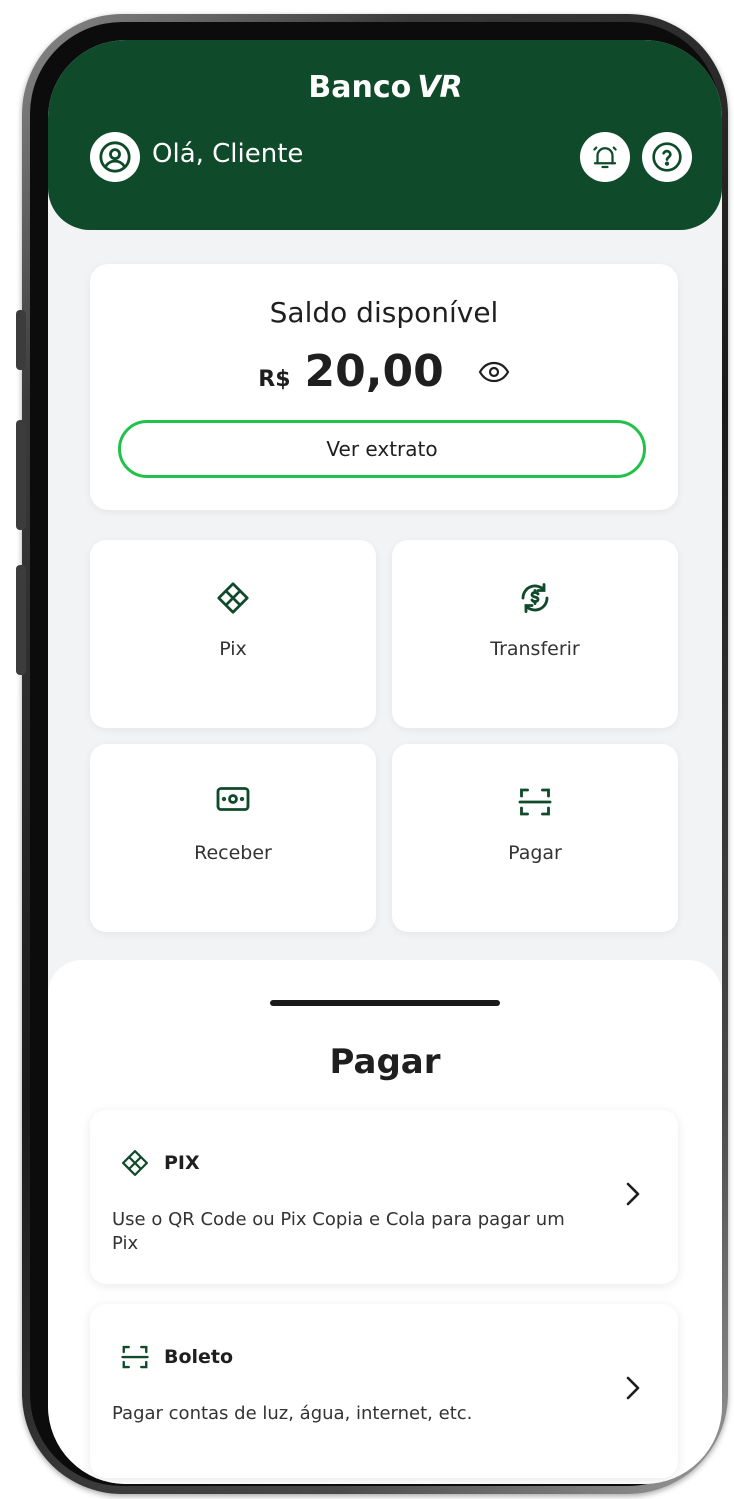 The width and height of the screenshot is (734, 1499). Describe the element at coordinates (233, 634) in the screenshot. I see `action-tile-pix: Pix` at that location.